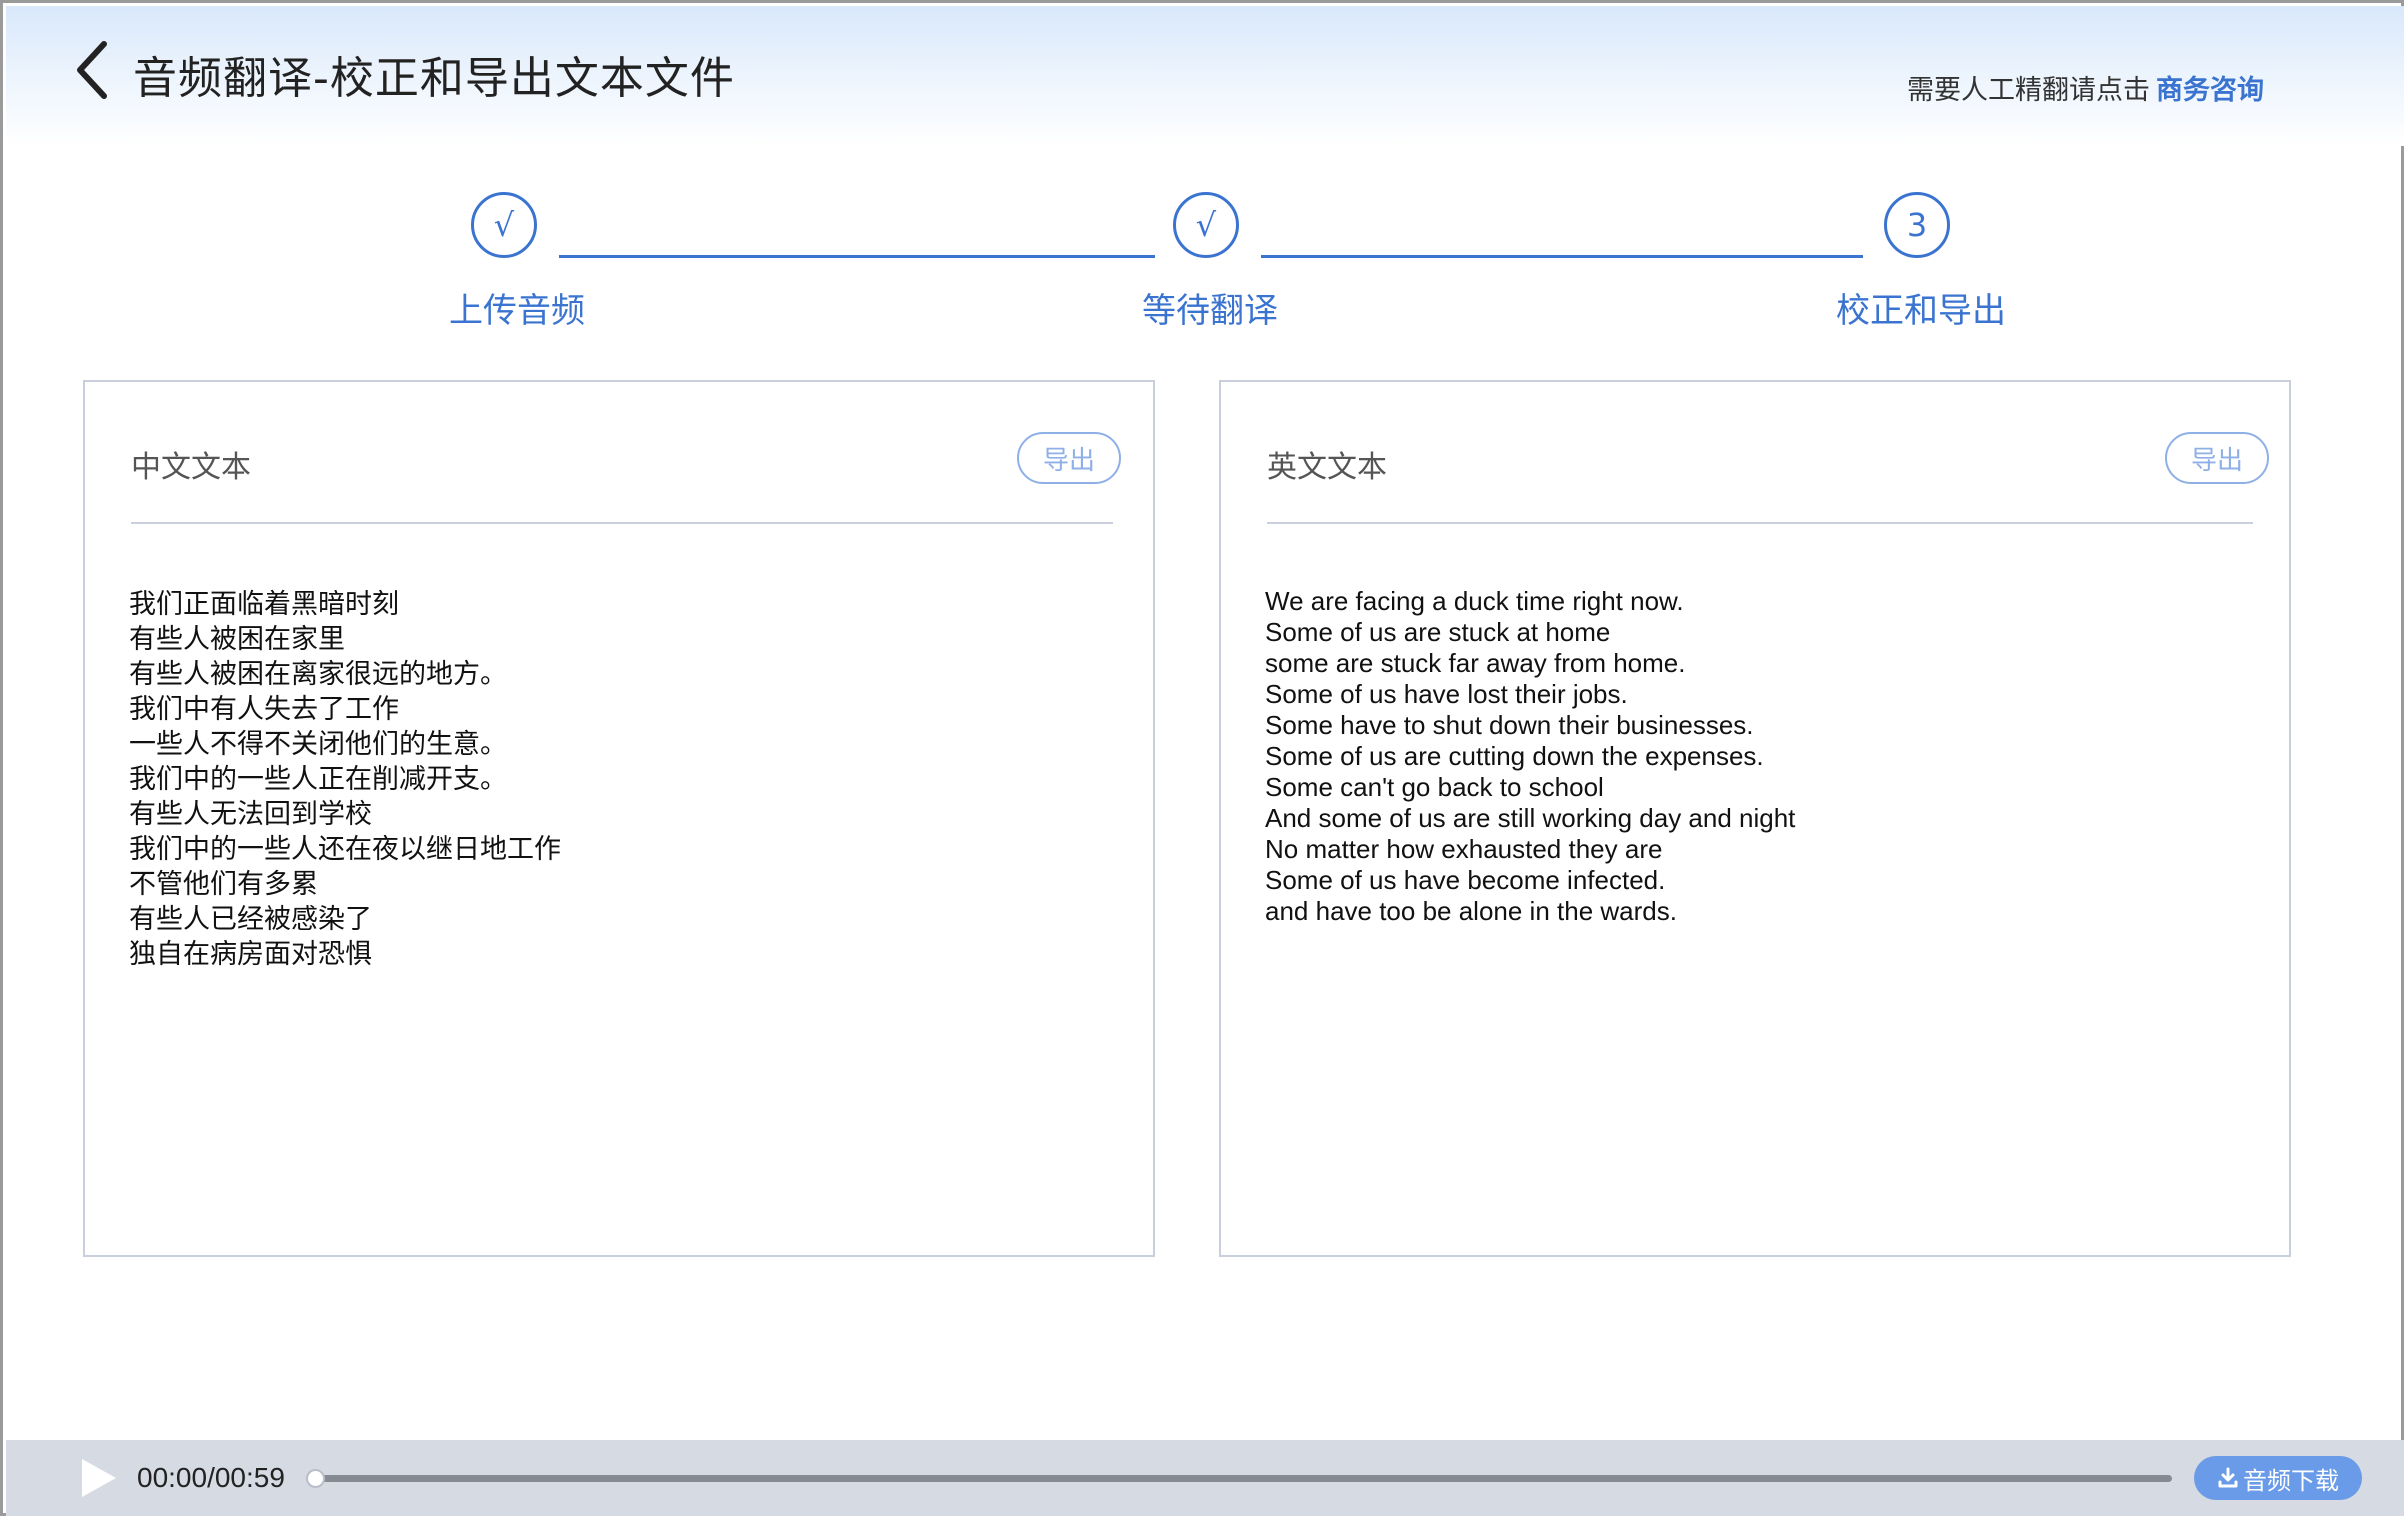  Describe the element at coordinates (2291, 1480) in the screenshot. I see `download-label: 音频下载` at that location.